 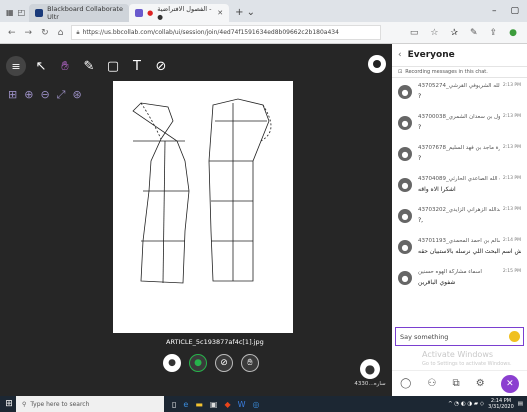 What do you see at coordinates (78, 32) in the screenshot?
I see `lock-icon: 🔒︎` at bounding box center [78, 32].